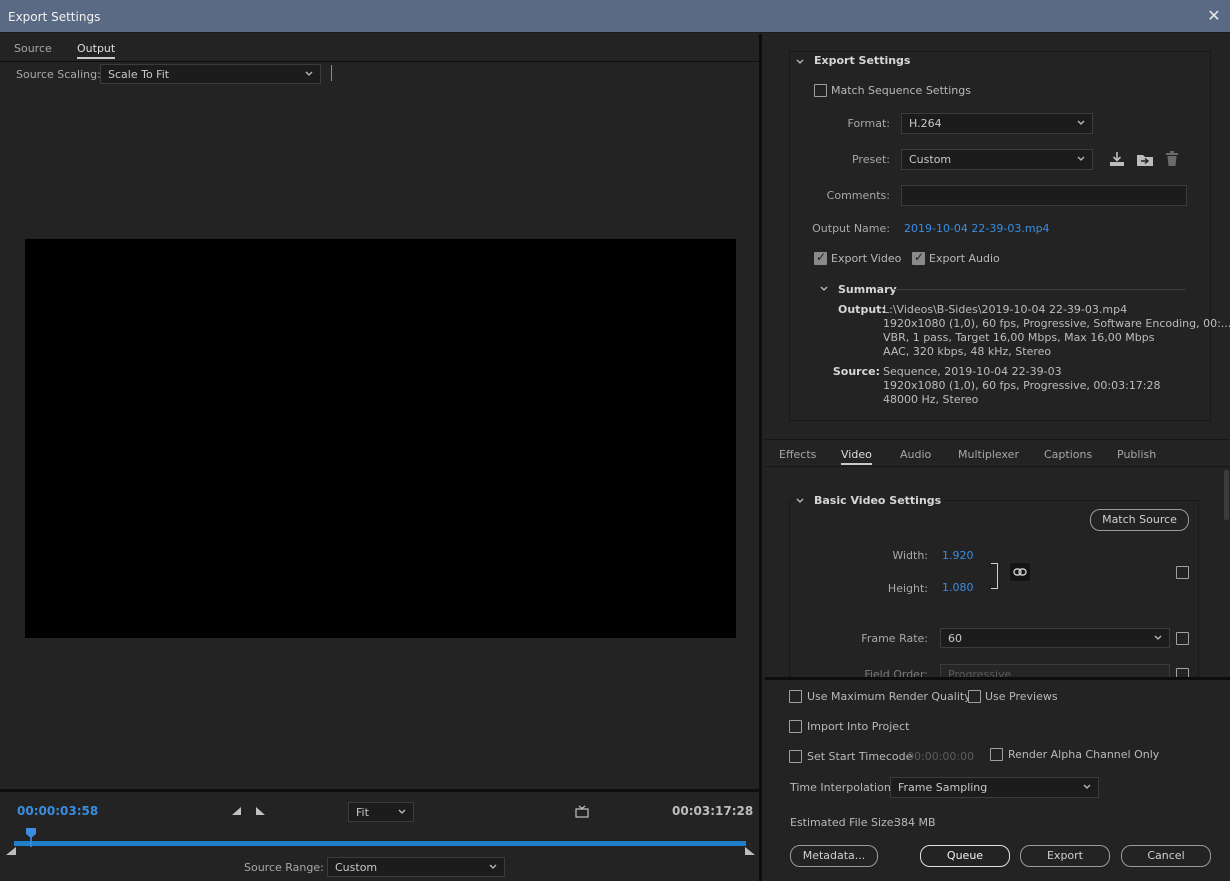 The width and height of the screenshot is (1230, 881). I want to click on tab-output: Output, so click(96, 50).